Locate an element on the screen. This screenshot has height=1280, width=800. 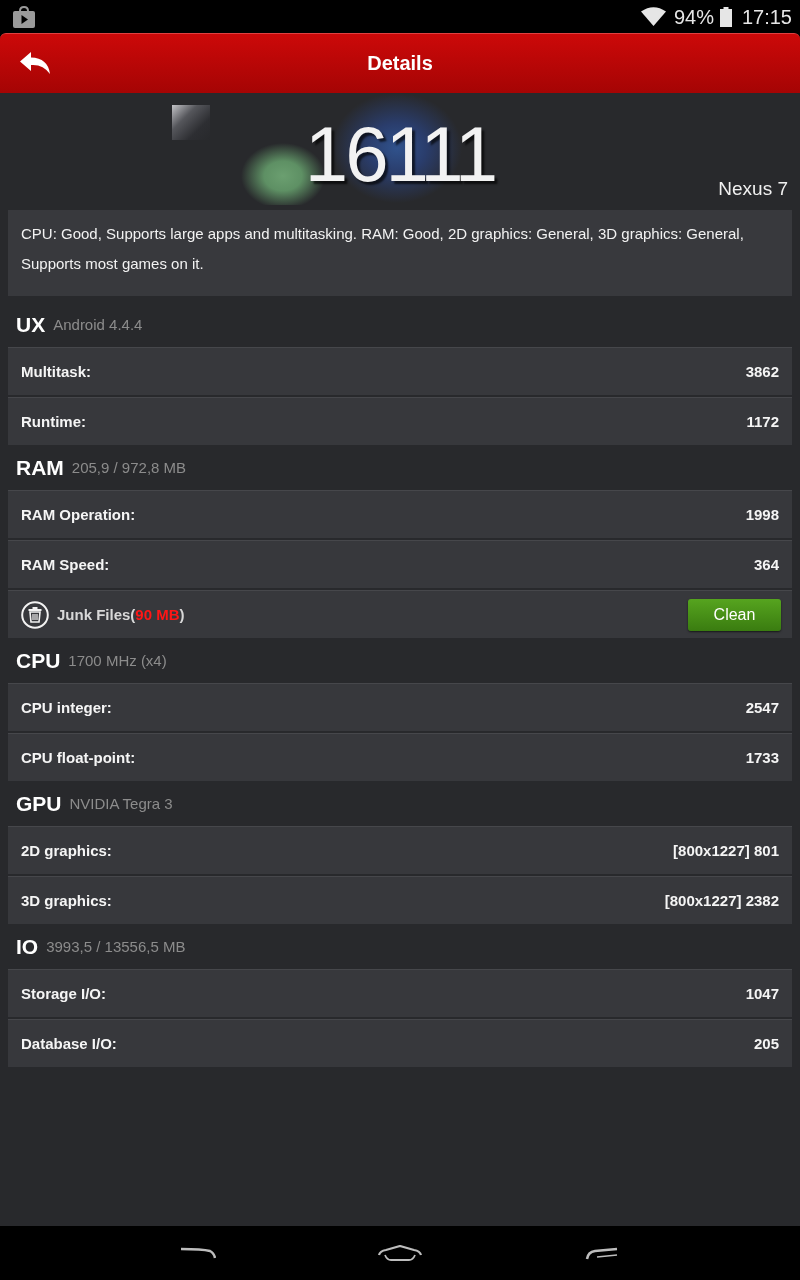
row-label: RAM Operation: is located at coordinates (78, 514).